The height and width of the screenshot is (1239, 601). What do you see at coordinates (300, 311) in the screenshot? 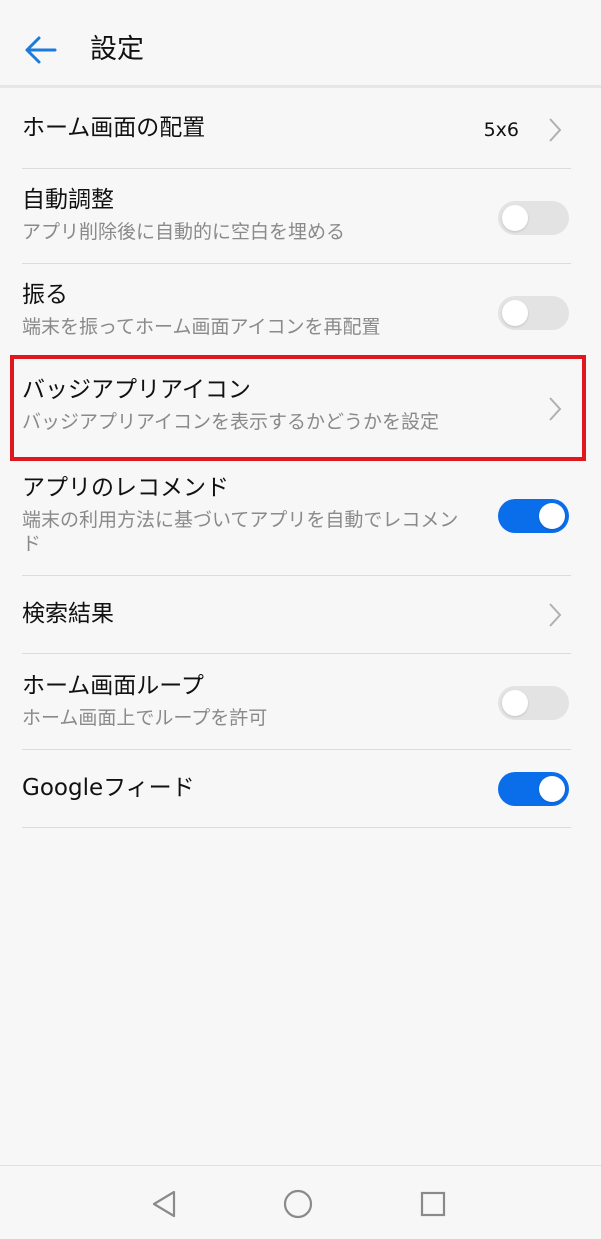
I see `setting-shake: 振る 端末を振ってホーム画面アイコンを再配置` at bounding box center [300, 311].